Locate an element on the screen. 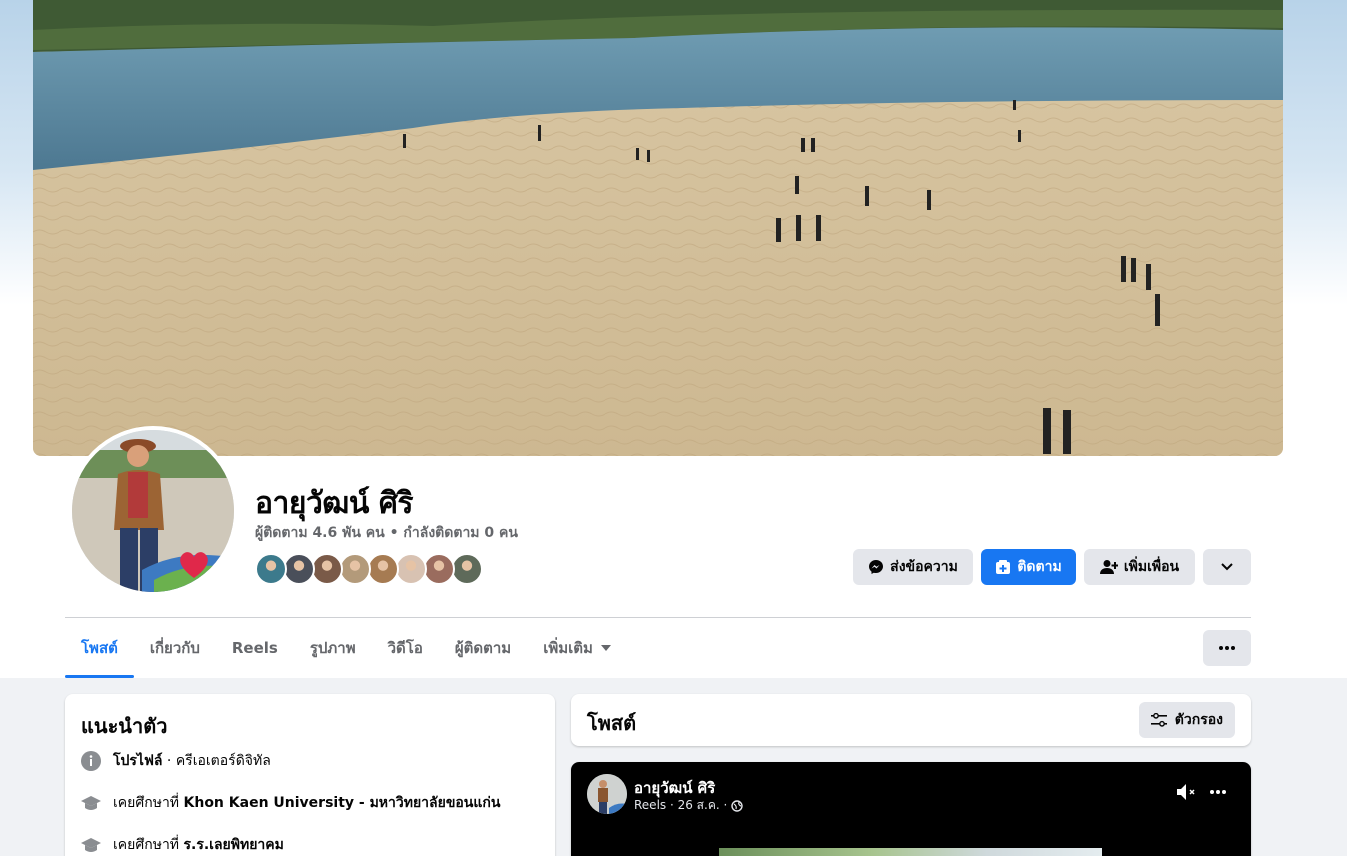  heart-icon is located at coordinates (194, 565).